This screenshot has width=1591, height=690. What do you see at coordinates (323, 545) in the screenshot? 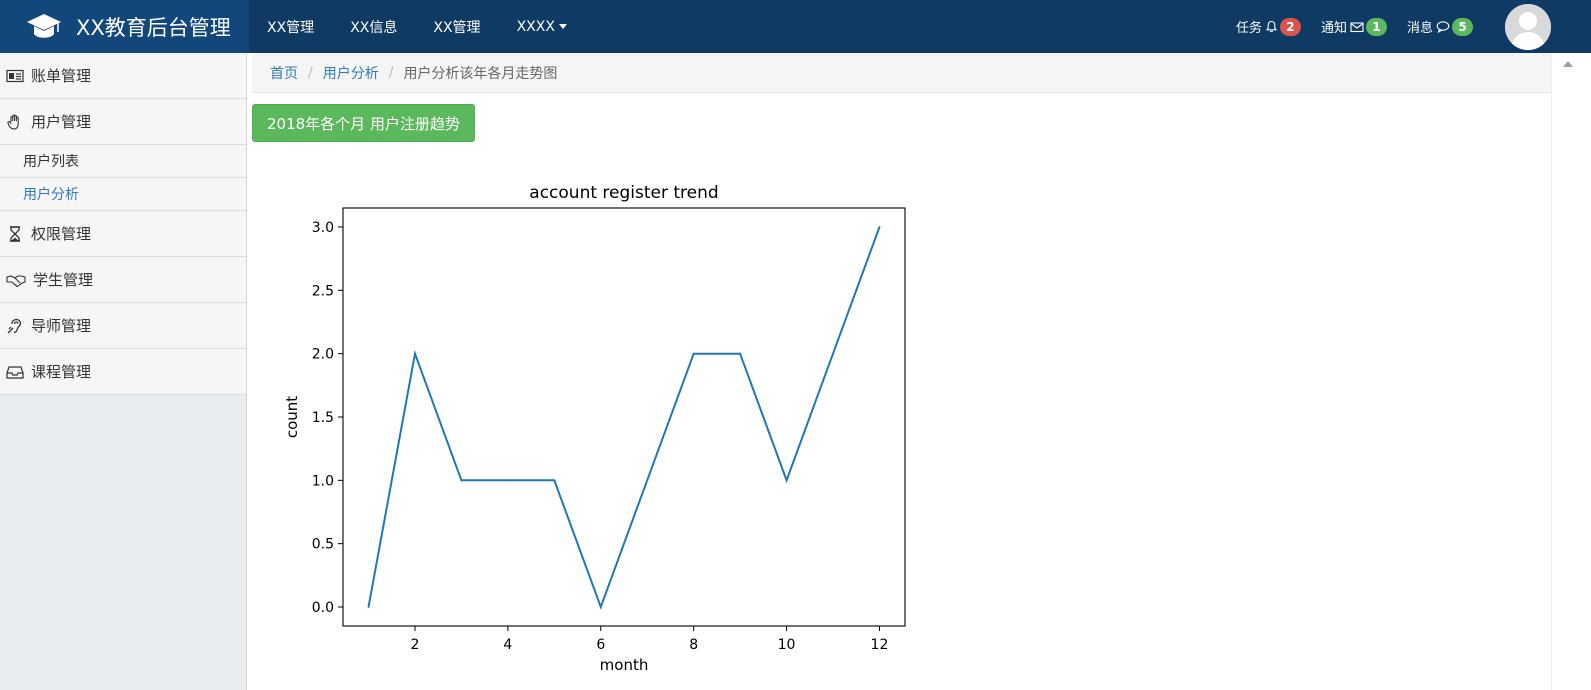
I see `y-tick-label: 0.5` at bounding box center [323, 545].